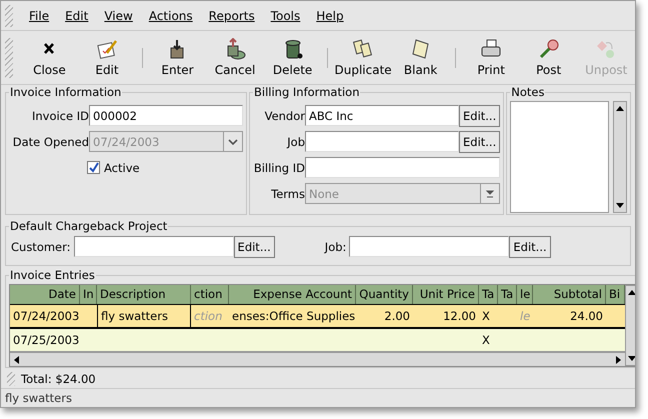 This screenshot has height=419, width=648. What do you see at coordinates (491, 58) in the screenshot?
I see `toolbar-button: Print` at bounding box center [491, 58].